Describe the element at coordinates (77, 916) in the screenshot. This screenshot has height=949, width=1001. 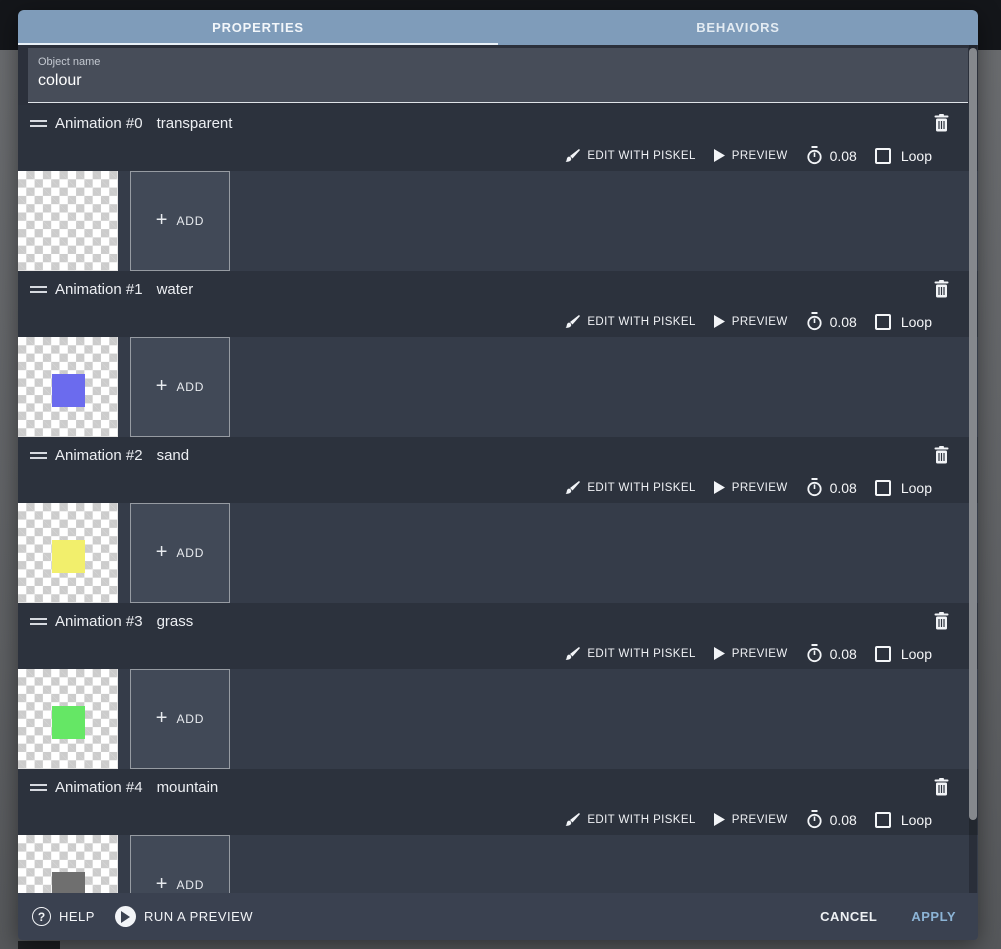
I see `help-label: HELP` at that location.